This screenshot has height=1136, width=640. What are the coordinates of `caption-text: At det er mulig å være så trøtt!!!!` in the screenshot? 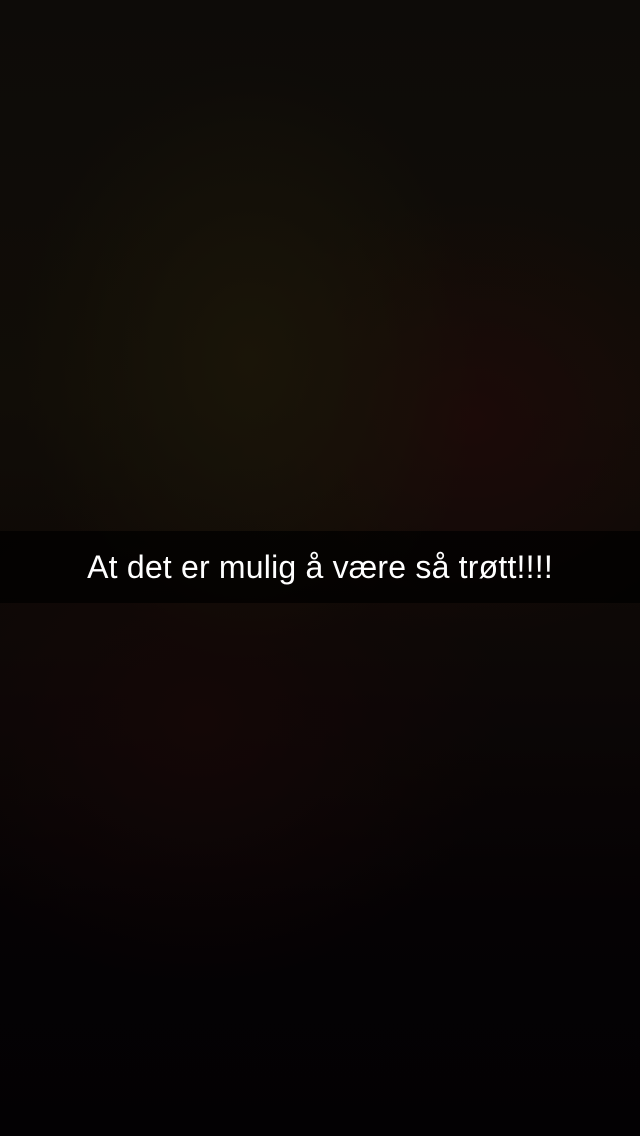 It's located at (320, 567).